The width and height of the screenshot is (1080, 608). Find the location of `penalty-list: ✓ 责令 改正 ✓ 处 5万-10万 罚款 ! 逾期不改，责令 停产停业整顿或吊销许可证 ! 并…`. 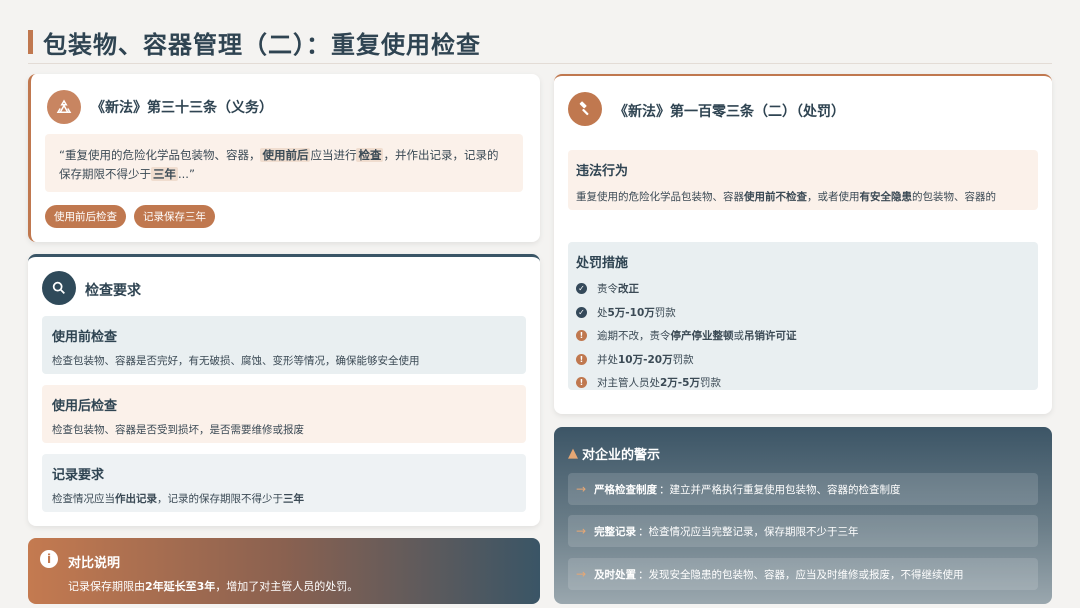

penalty-list: ✓ 责令 改正 ✓ 处 5万-10万 罚款 ! 逾期不改，责令 停产停业整顿或吊销许可证 ! 并… is located at coordinates (803, 336).